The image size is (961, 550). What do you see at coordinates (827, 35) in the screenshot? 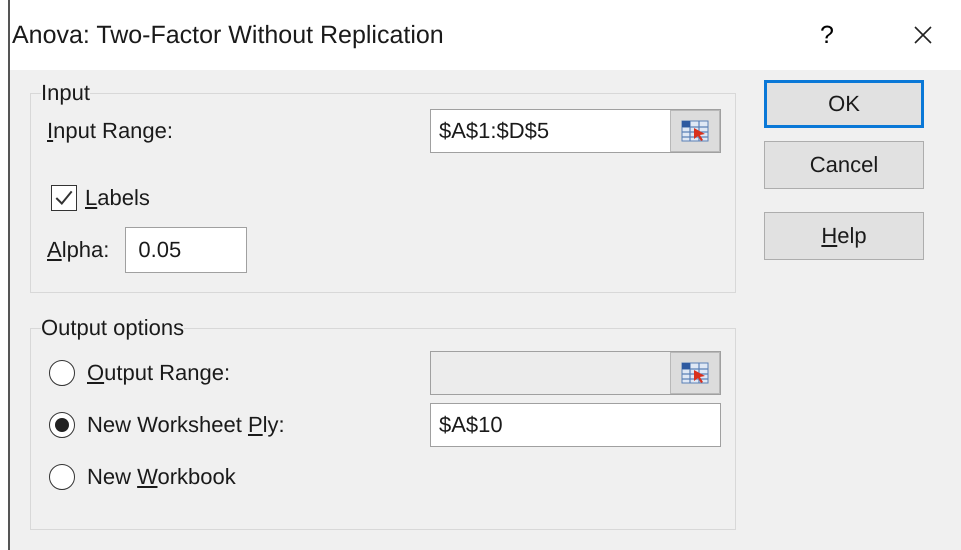
I see `help-button: ?` at bounding box center [827, 35].